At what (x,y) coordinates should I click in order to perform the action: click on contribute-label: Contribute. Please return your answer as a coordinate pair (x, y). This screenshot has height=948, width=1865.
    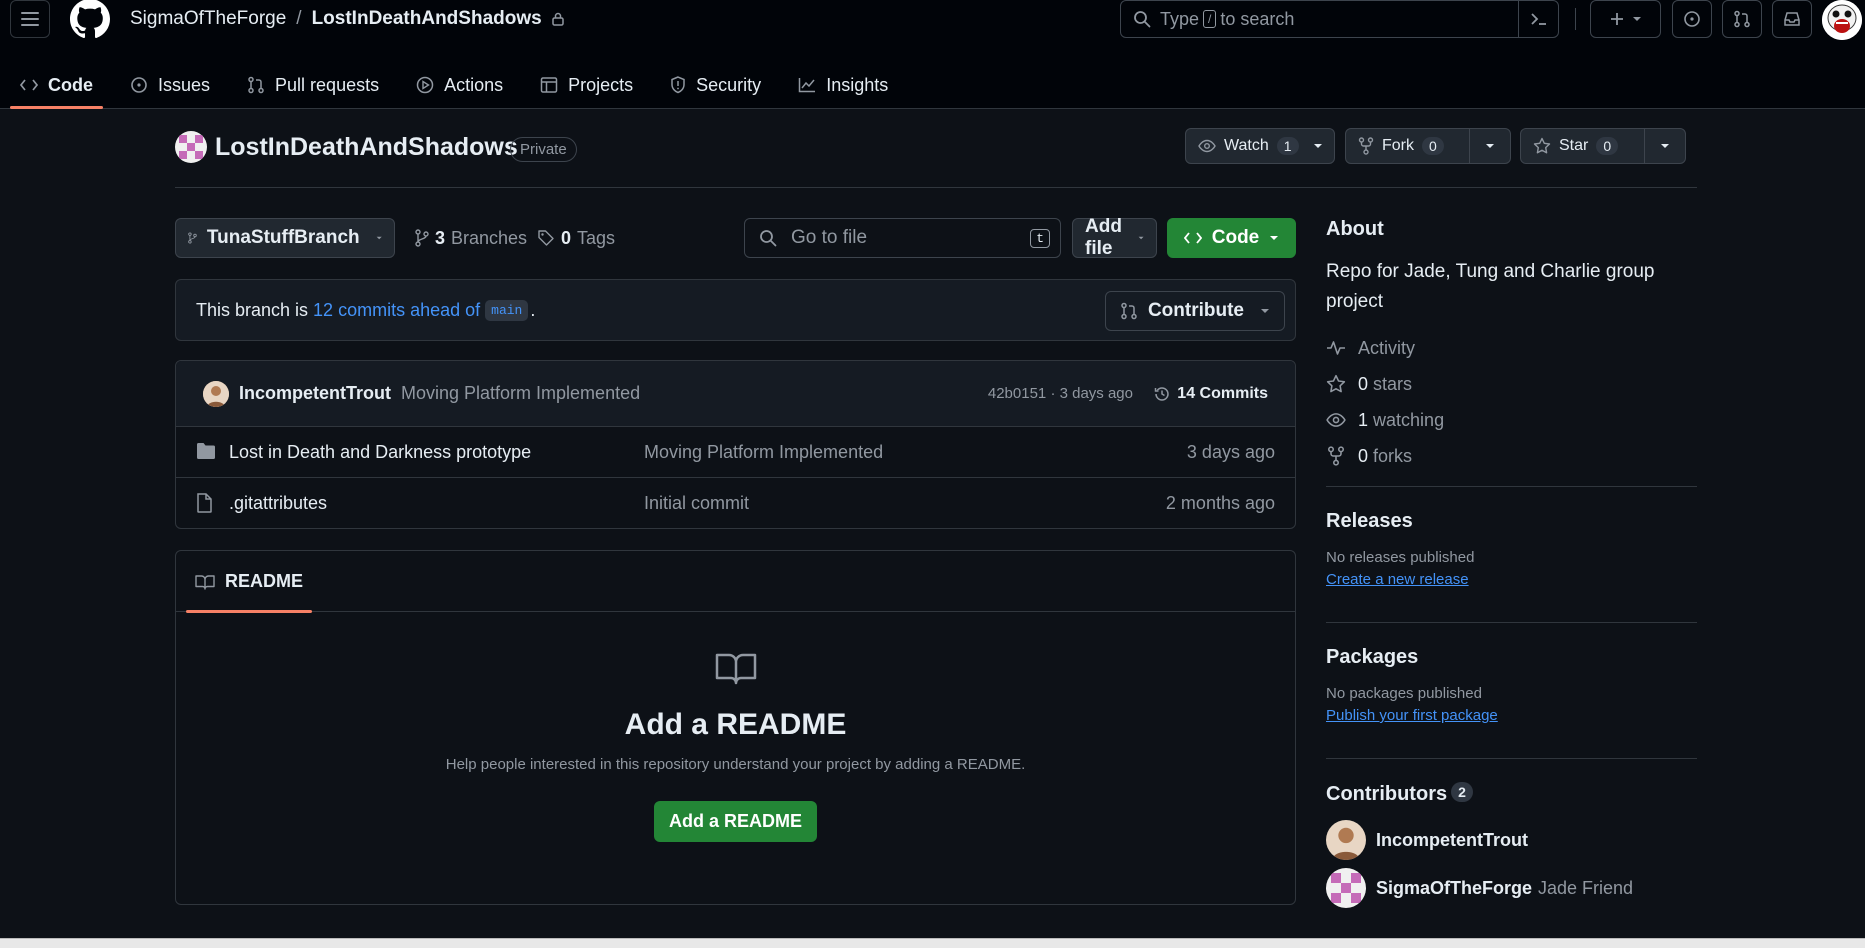
    Looking at the image, I should click on (1195, 310).